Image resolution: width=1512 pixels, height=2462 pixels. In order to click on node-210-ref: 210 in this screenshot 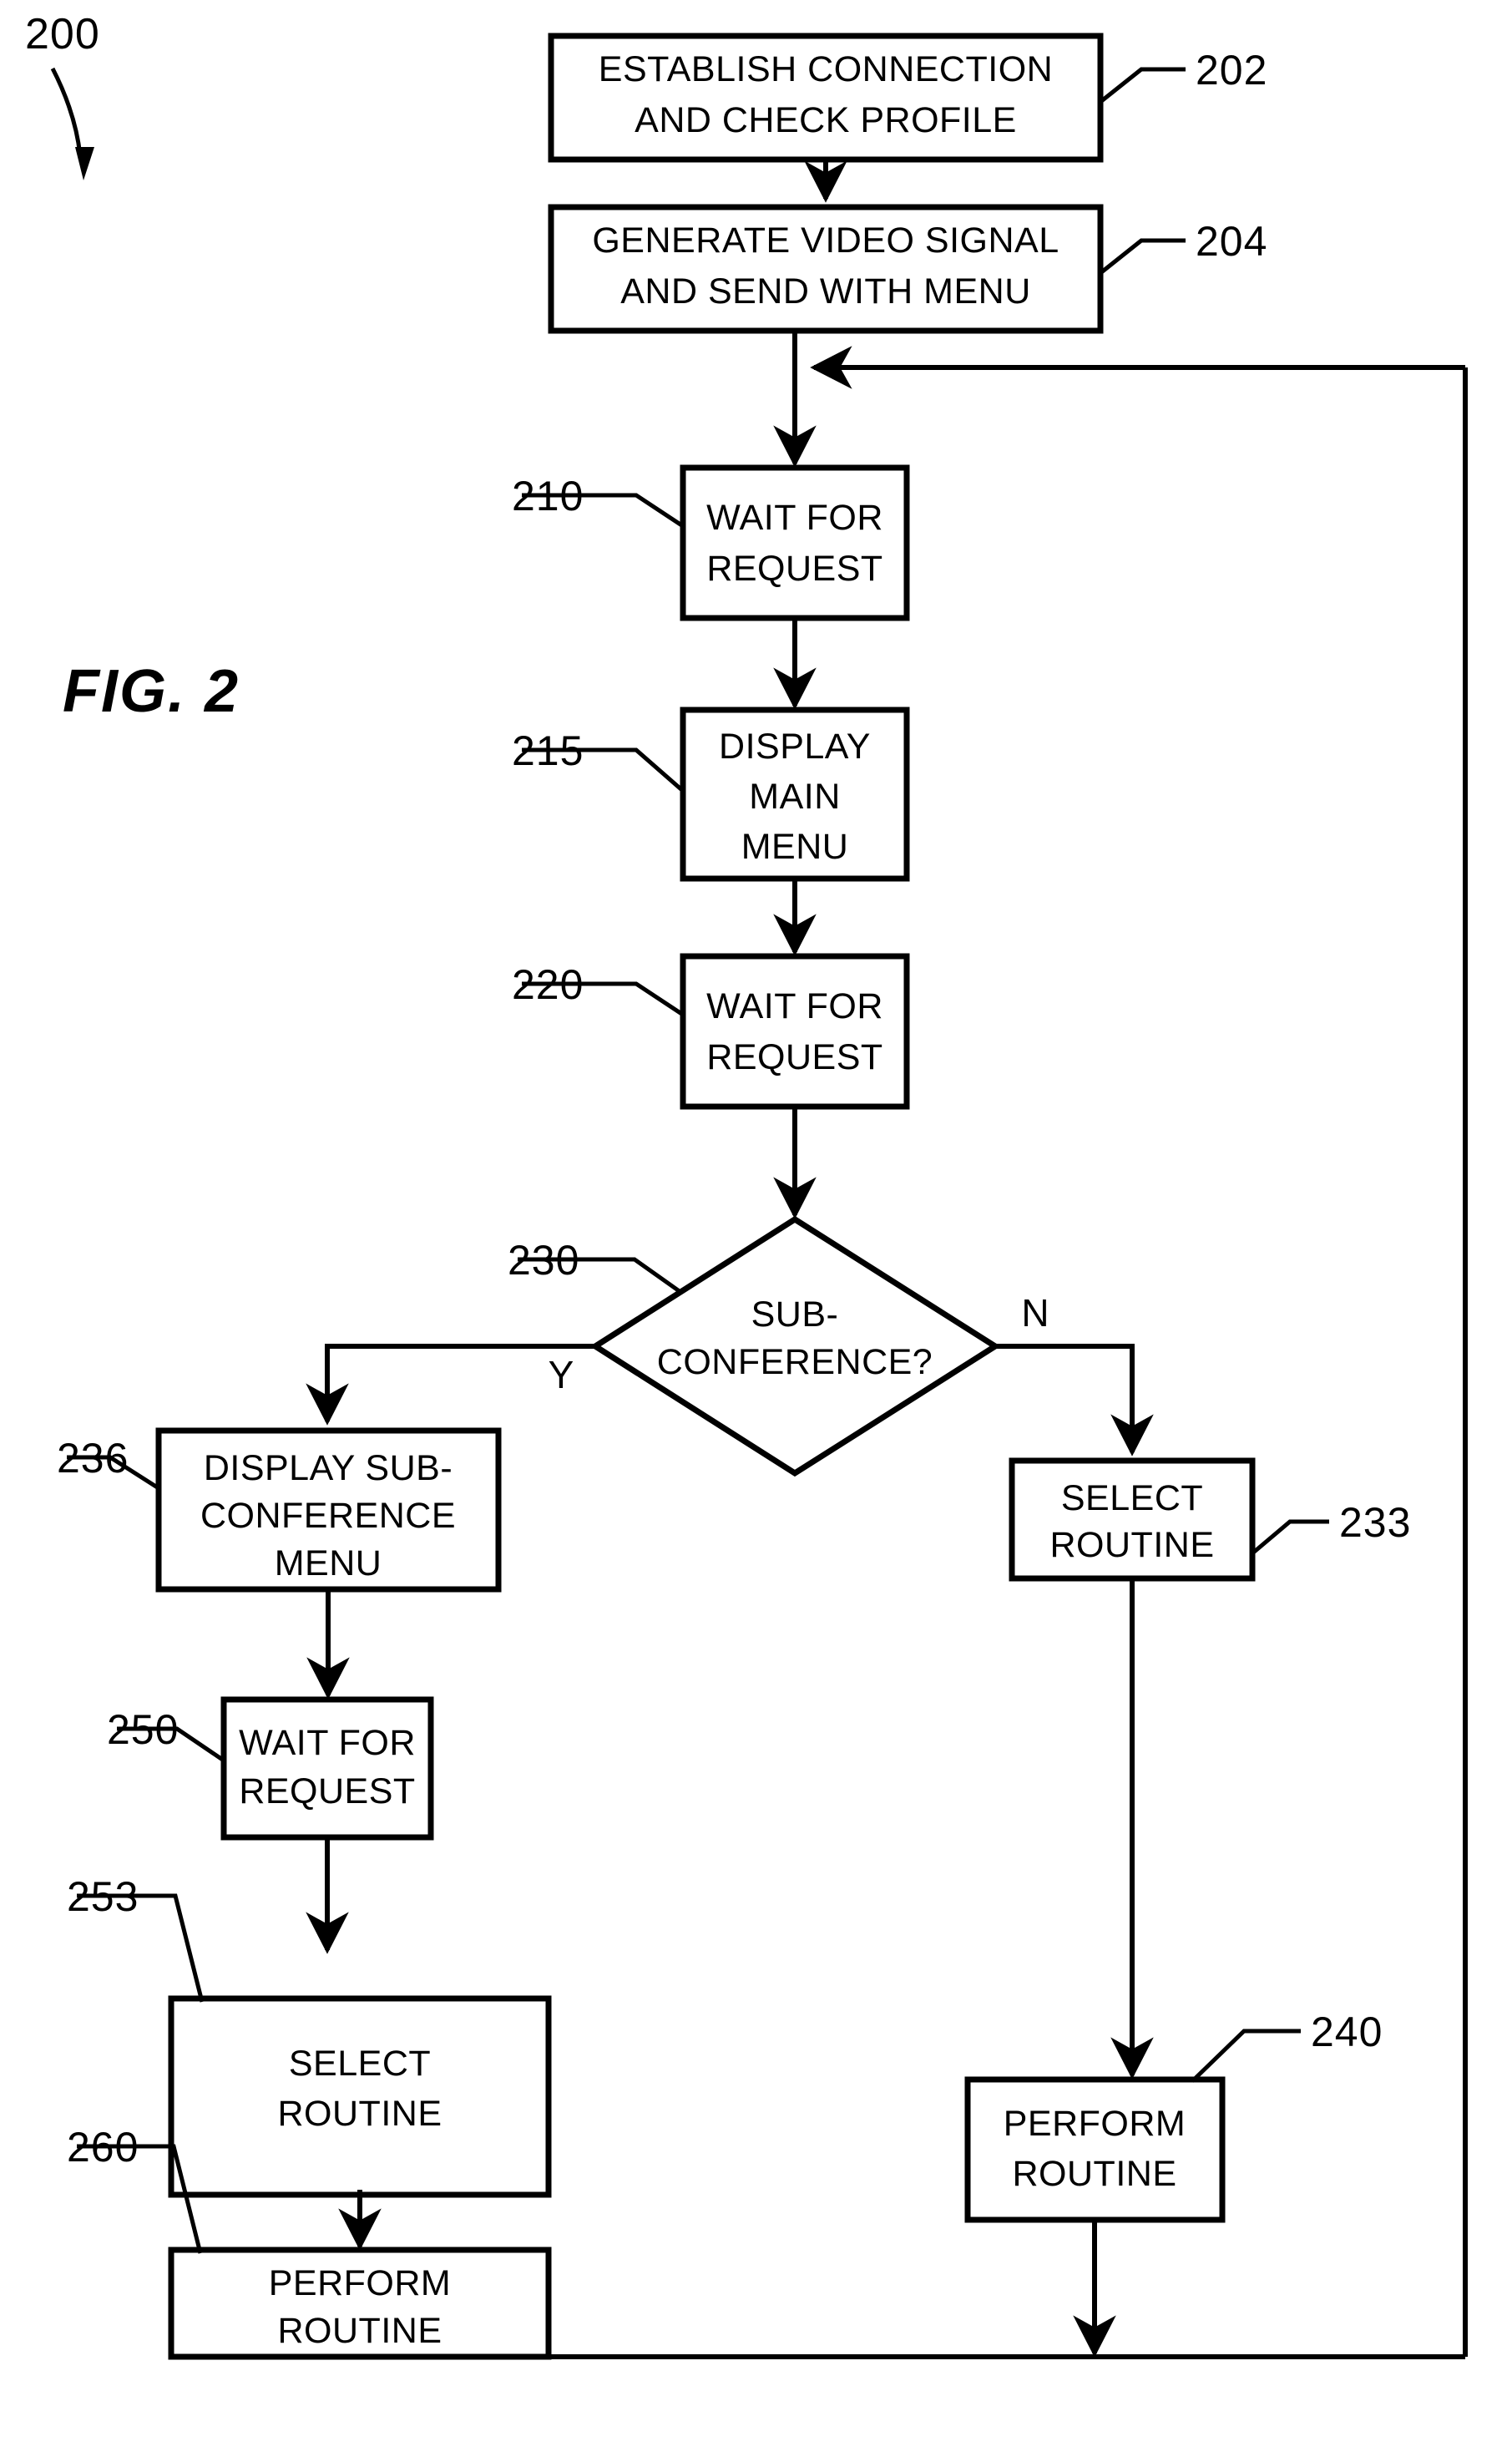, I will do `click(548, 496)`.